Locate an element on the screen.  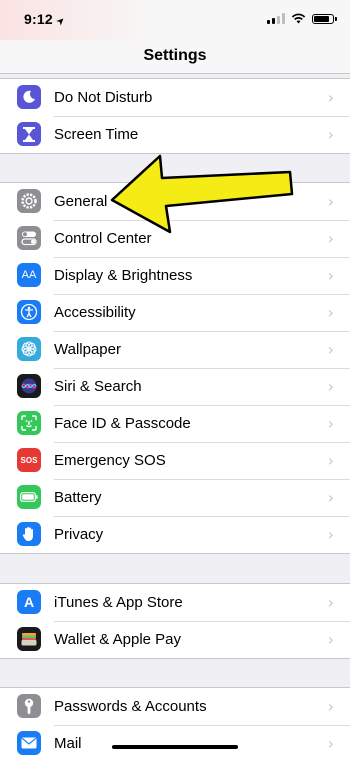
home-indicator is located at coordinates (175, 747).